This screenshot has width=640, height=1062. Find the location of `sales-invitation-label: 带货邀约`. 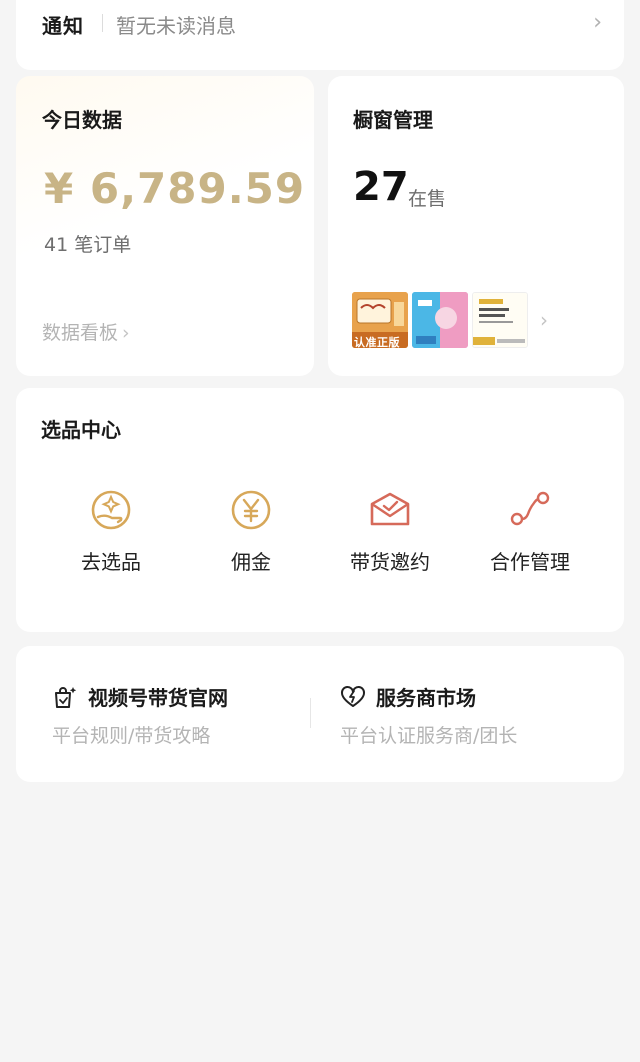

sales-invitation-label: 带货邀约 is located at coordinates (390, 562).